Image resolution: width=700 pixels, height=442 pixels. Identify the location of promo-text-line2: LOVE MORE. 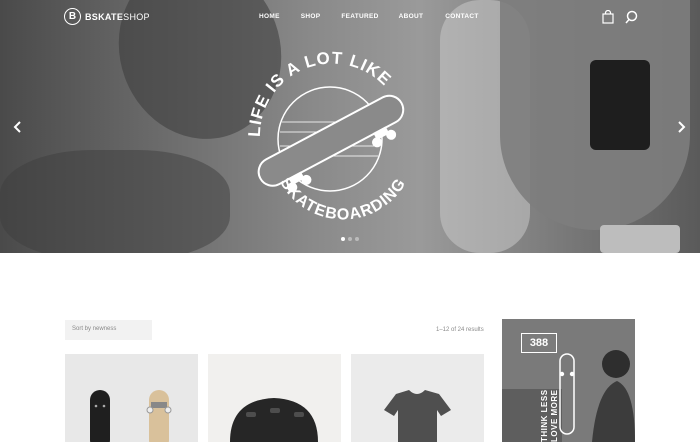
(554, 415).